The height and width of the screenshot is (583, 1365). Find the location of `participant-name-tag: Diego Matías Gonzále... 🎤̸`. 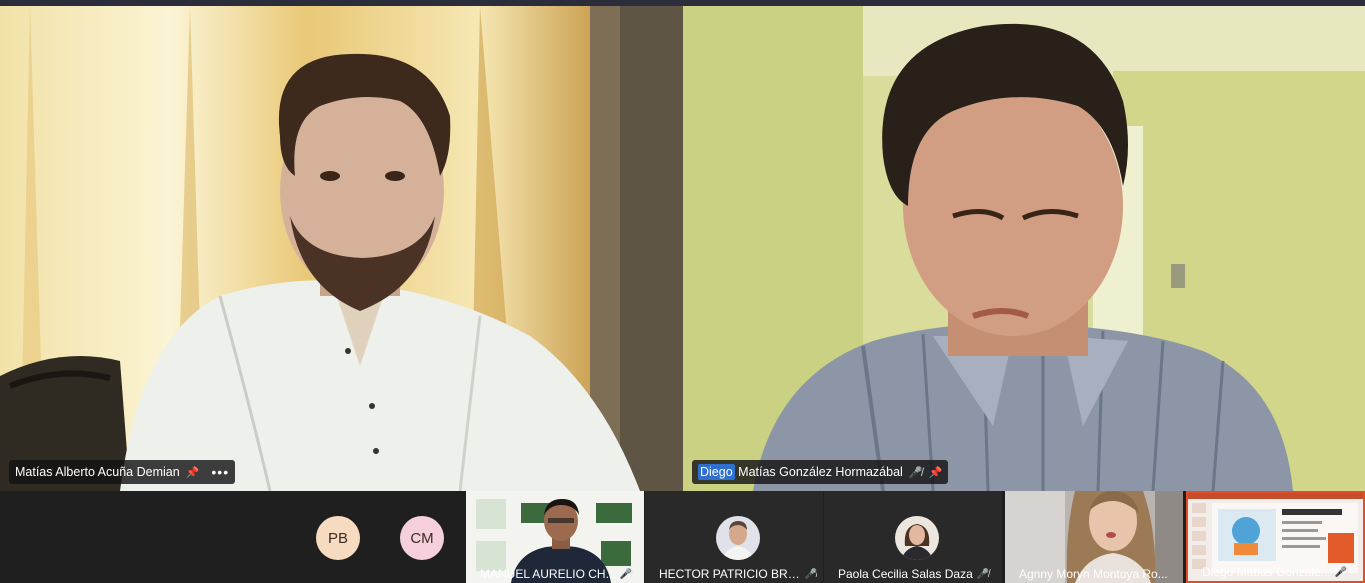

participant-name-tag: Diego Matías Gonzále... 🎤̸ is located at coordinates (1279, 572).